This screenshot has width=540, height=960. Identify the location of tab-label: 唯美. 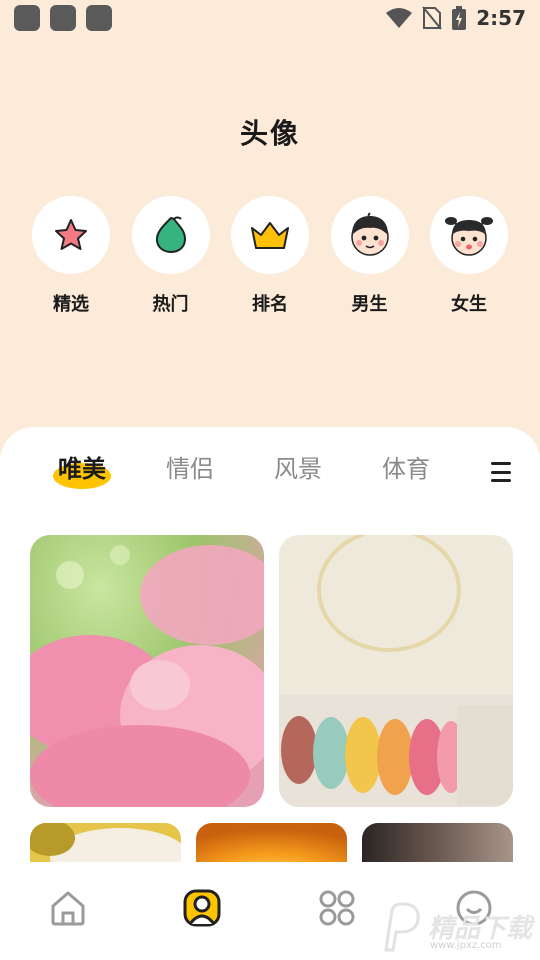
(82, 469).